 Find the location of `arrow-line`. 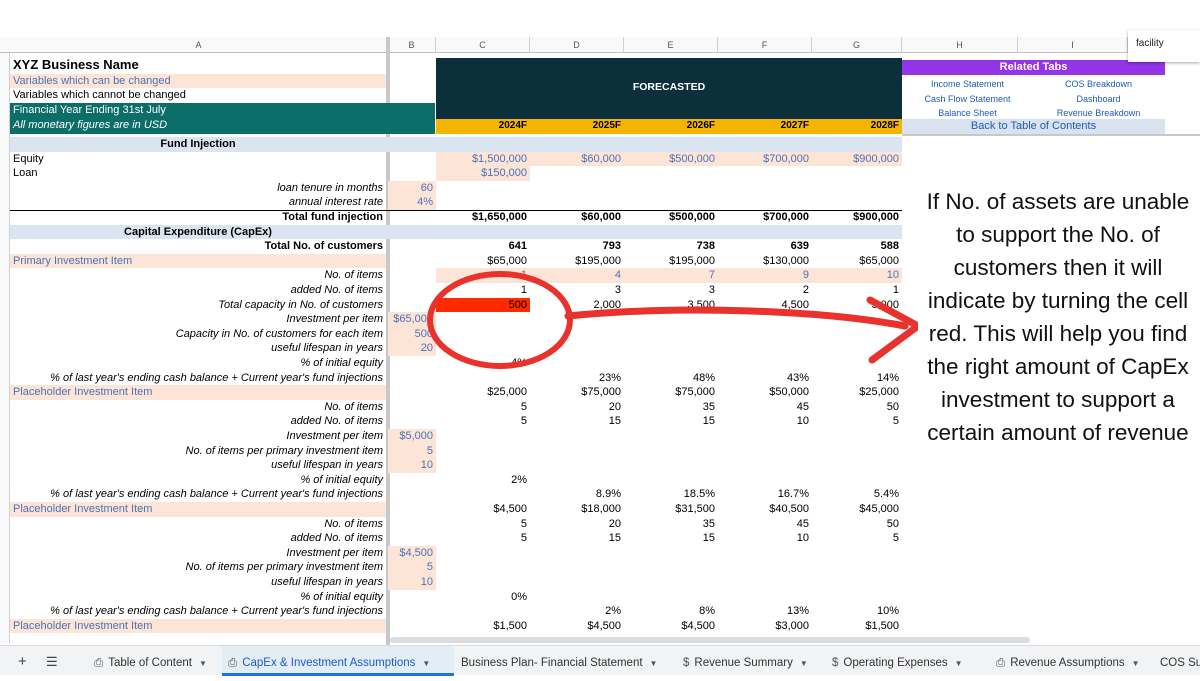

arrow-line is located at coordinates (736, 318).